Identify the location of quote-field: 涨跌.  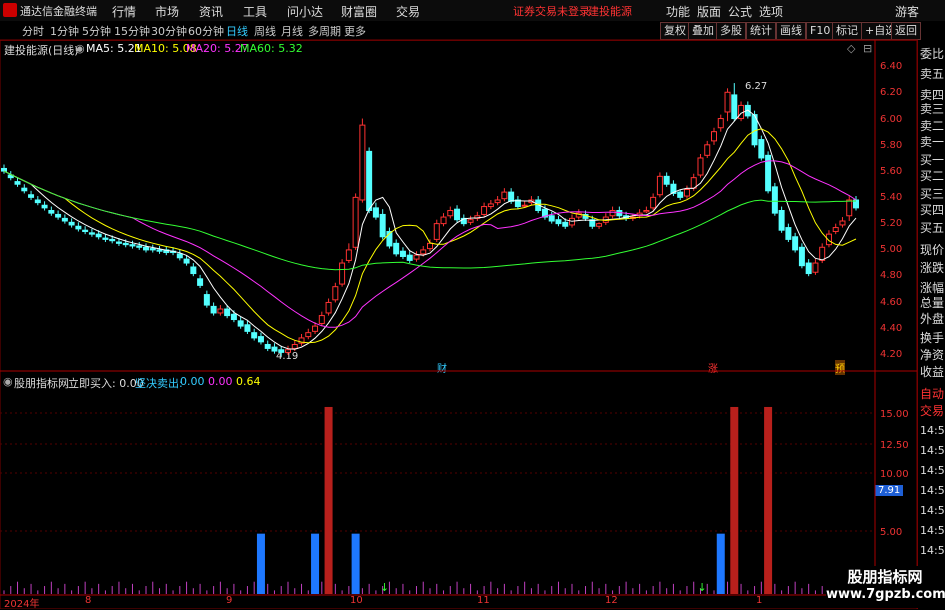
(932, 267).